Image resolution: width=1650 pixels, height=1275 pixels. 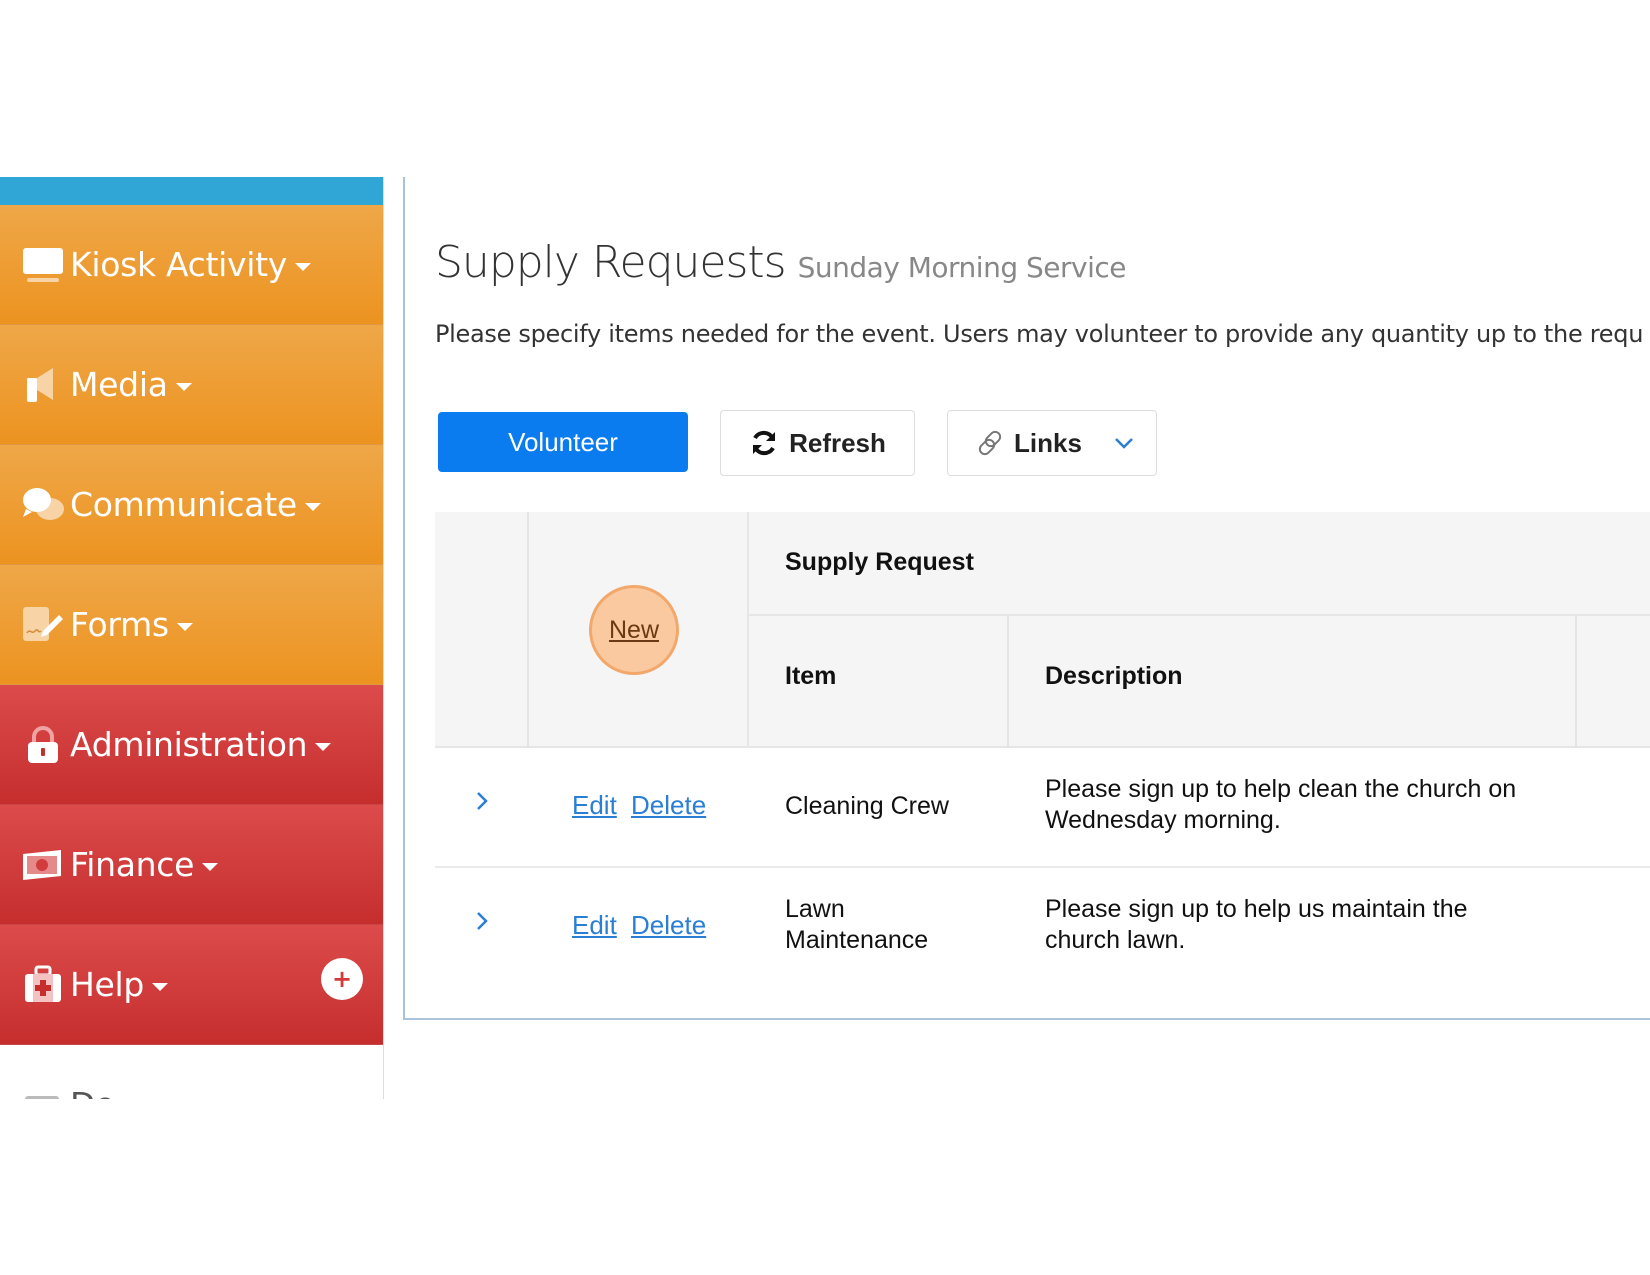 I want to click on page-subtitle: Sunday Morning Service, so click(x=962, y=267).